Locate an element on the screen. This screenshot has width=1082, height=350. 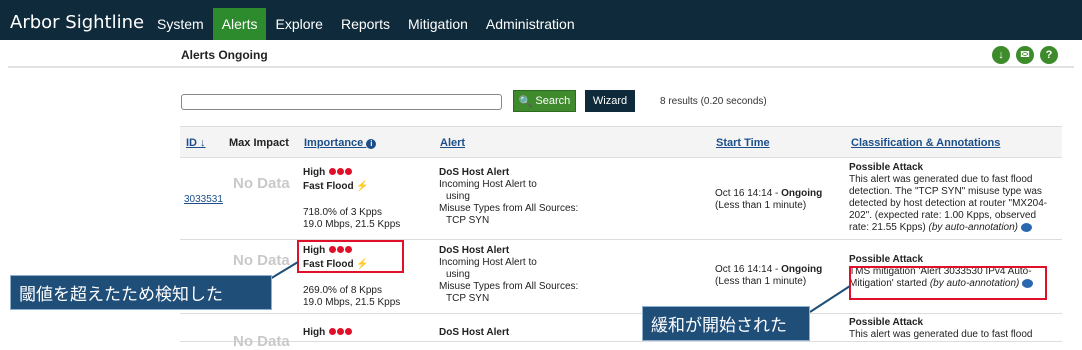
callout-mitigation: 緩和が開始された is located at coordinates (726, 323).